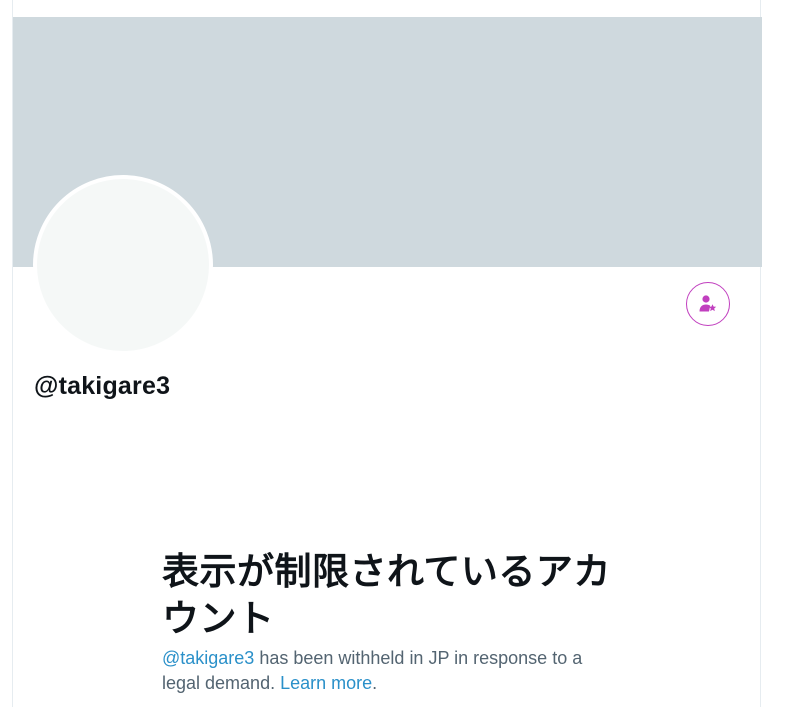  I want to click on profile-handle: @takigare3, so click(102, 386).